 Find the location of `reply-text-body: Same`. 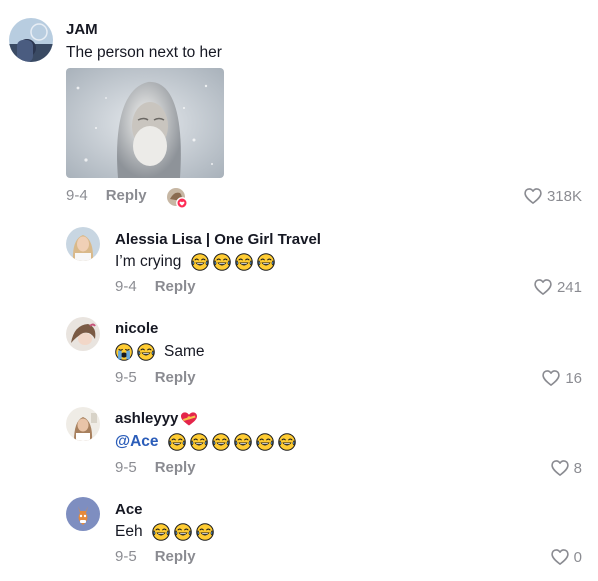

reply-text-body: Same is located at coordinates (184, 351).